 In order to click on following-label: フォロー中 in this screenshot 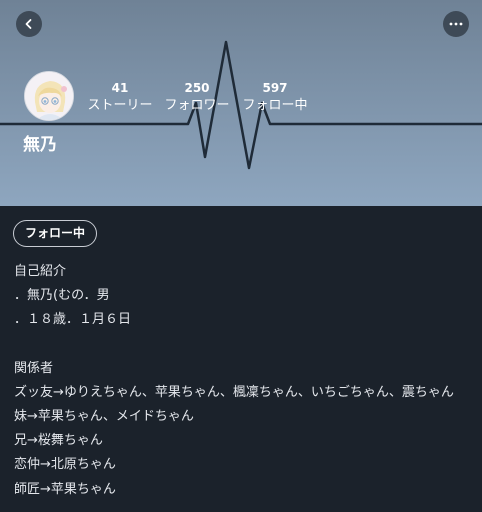, I will do `click(275, 105)`.